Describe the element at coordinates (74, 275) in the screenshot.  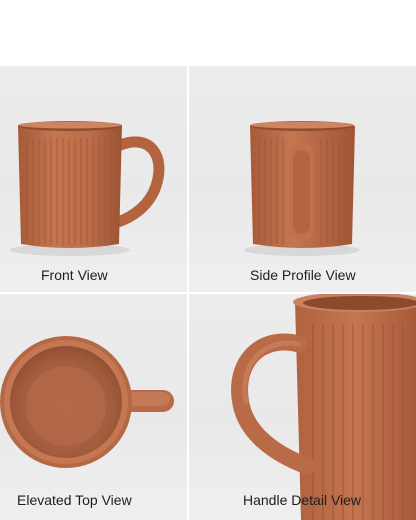
I see `panel-caption: Front View` at that location.